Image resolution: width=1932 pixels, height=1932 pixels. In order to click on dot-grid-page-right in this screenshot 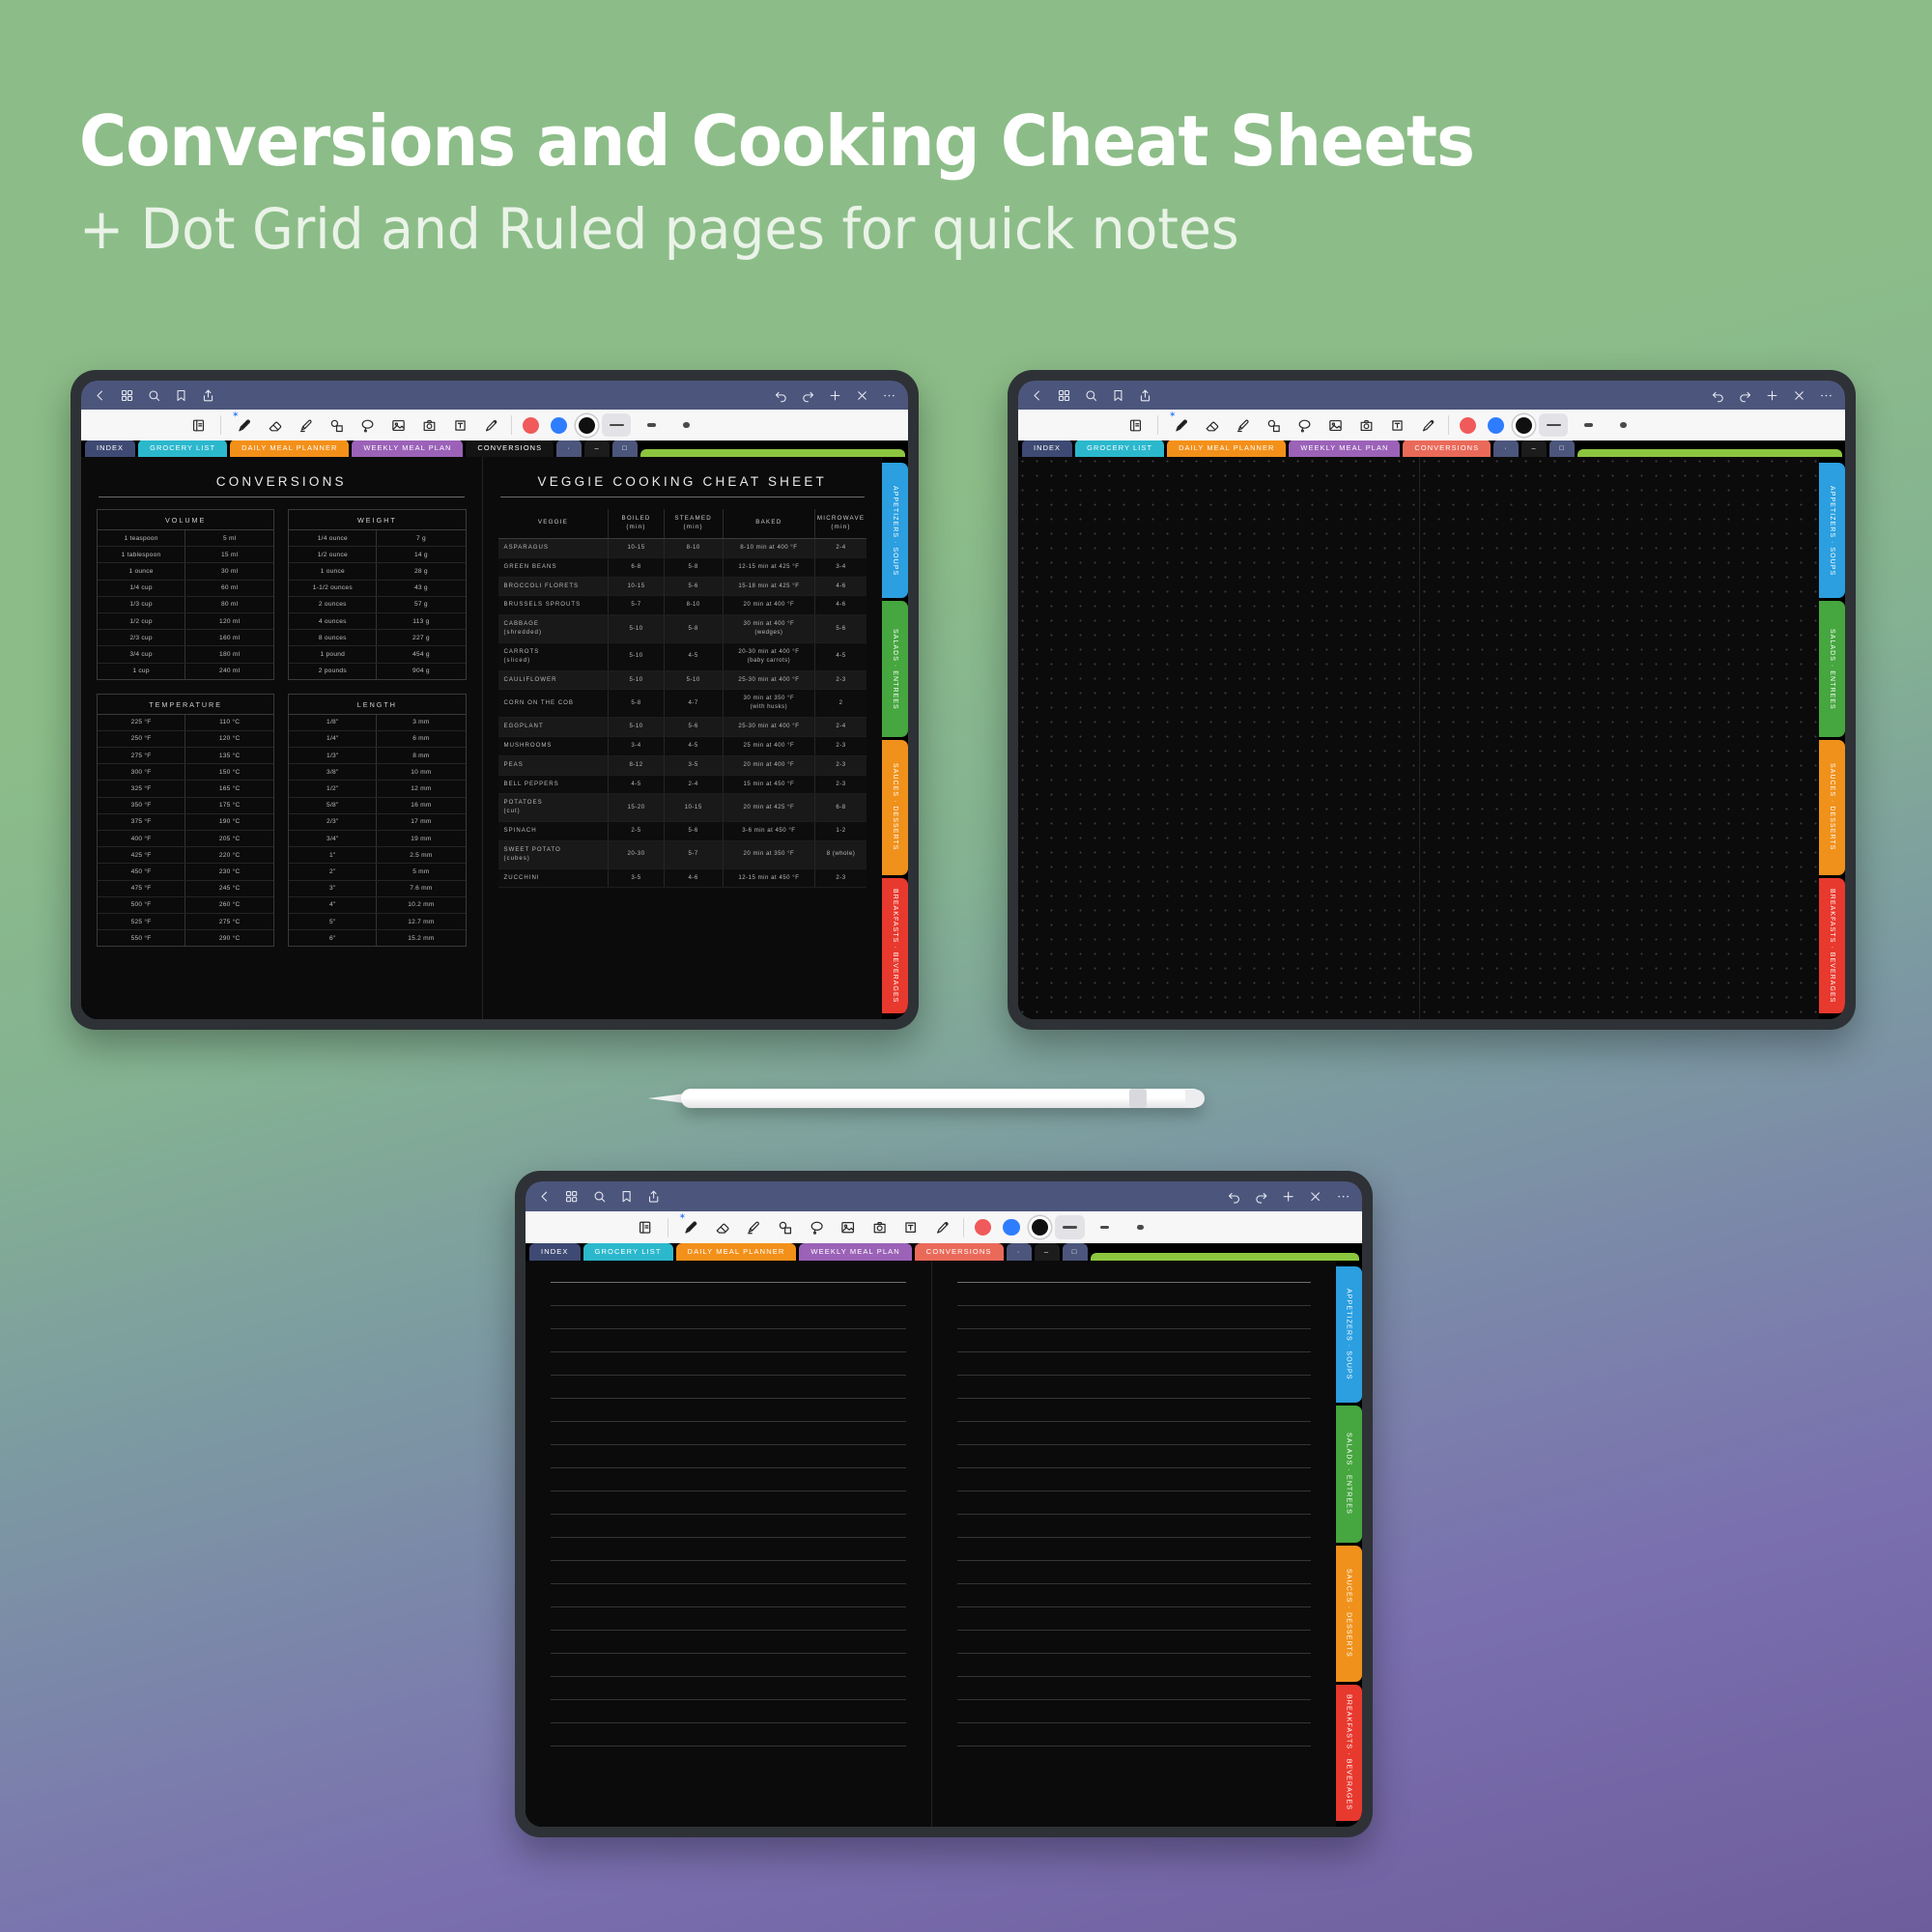, I will do `click(1618, 738)`.